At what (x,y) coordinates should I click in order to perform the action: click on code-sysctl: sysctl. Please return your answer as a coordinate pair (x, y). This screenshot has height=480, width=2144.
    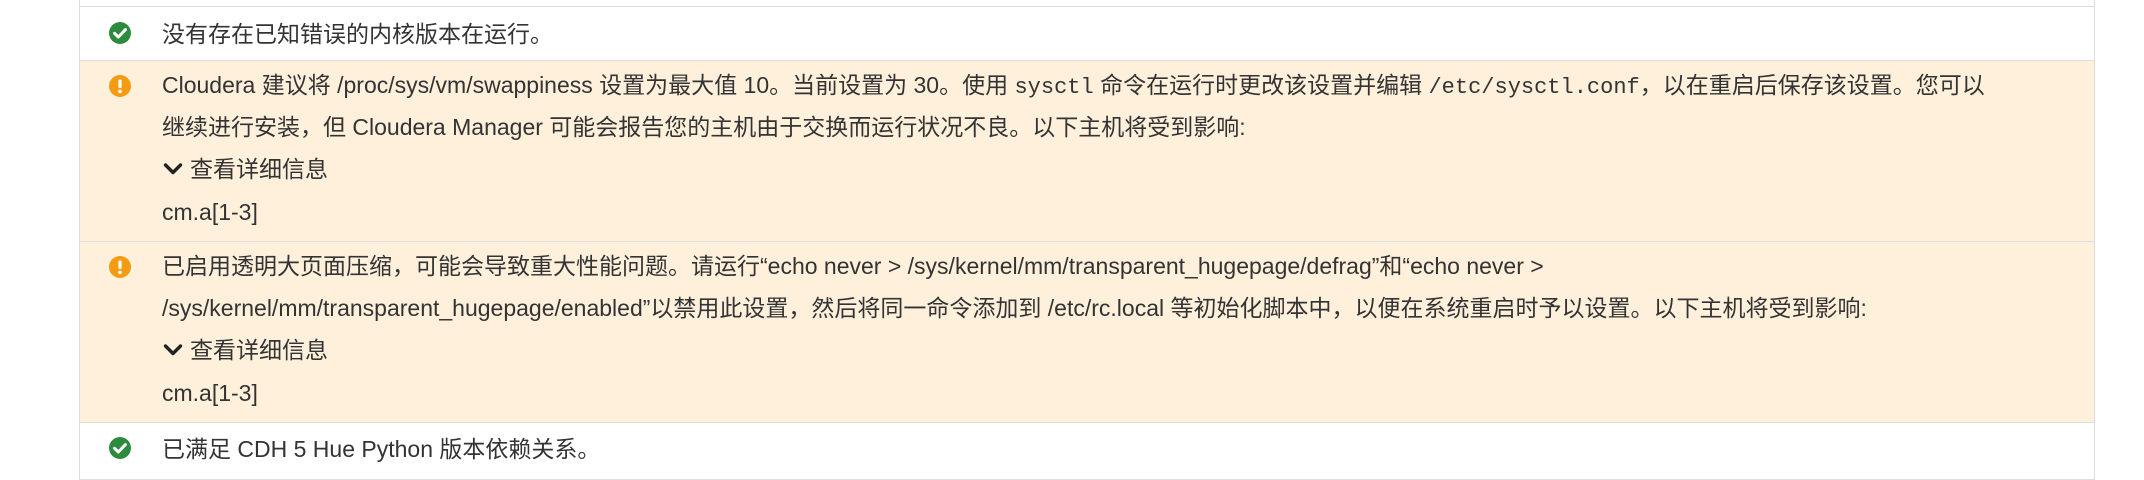
    Looking at the image, I should click on (1054, 87).